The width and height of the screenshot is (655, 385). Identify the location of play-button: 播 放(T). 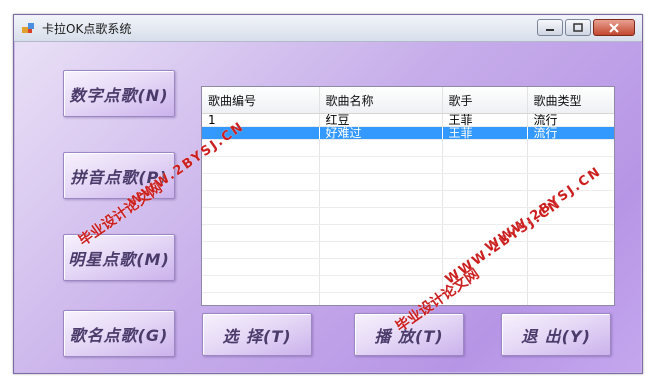
(409, 334).